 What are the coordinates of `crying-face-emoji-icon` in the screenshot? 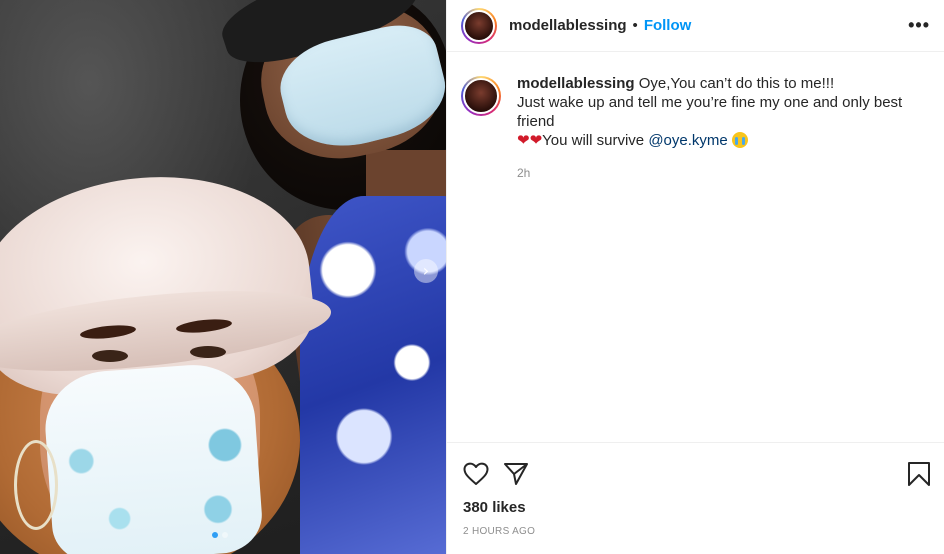 It's located at (739, 140).